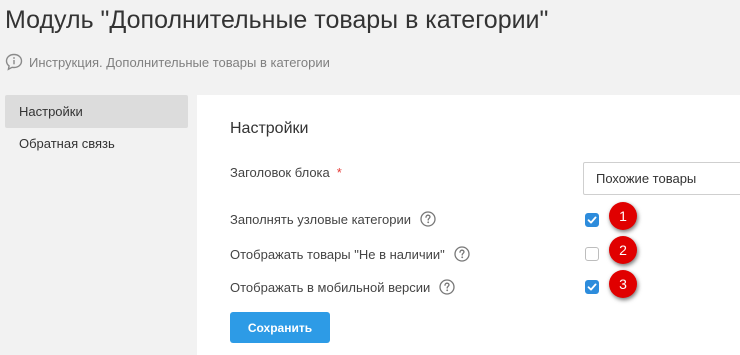  Describe the element at coordinates (96, 111) in the screenshot. I see `sidebar-item-settings: Настройки` at that location.